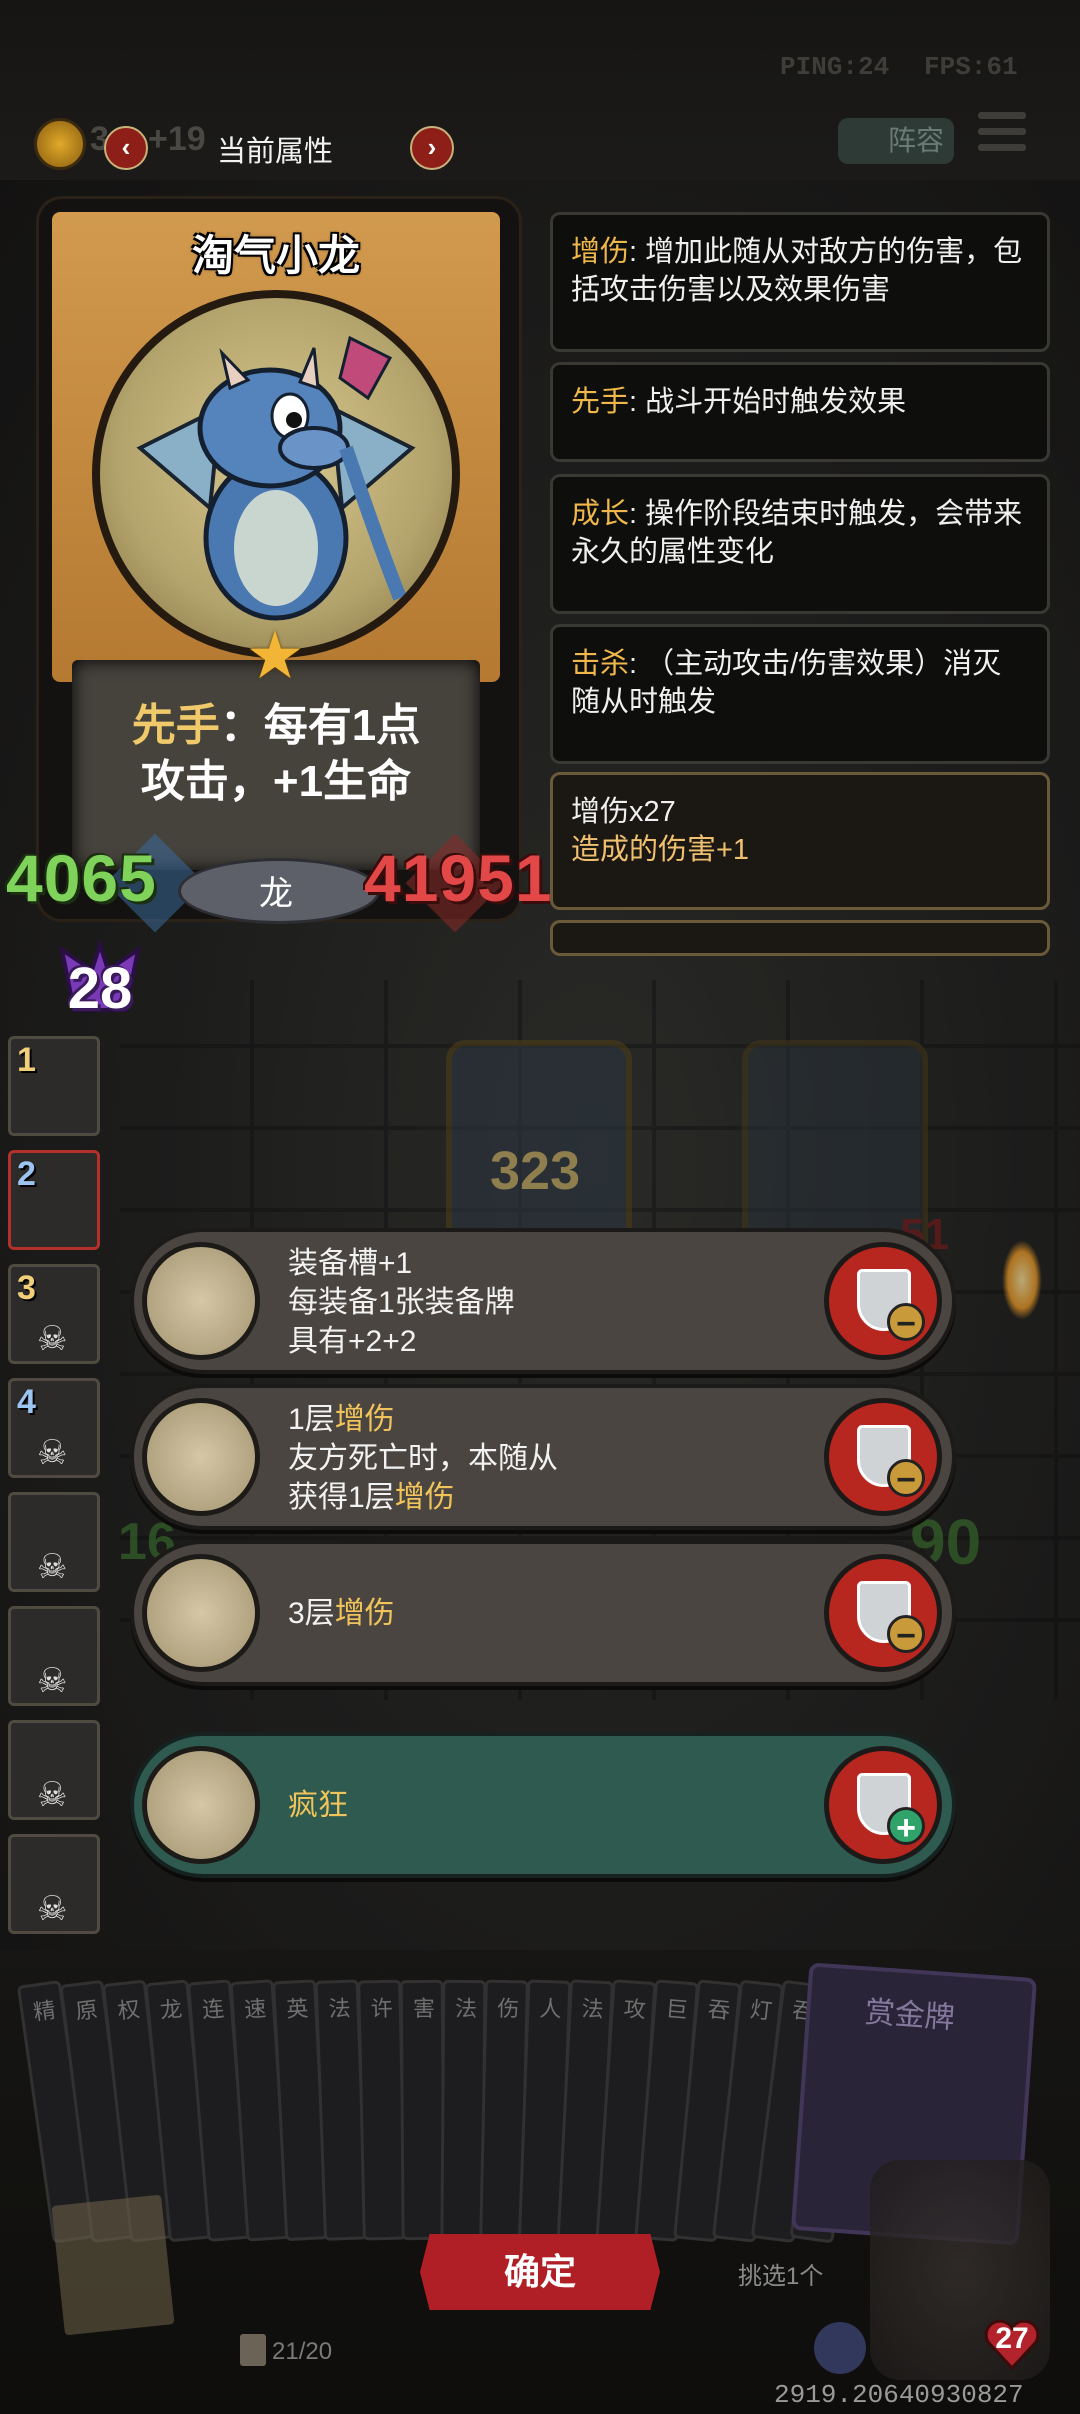 This screenshot has width=1080, height=2414. Describe the element at coordinates (786, 683) in the screenshot. I see `keyword-text: : （主动攻击/伤害效果）消灭随从时触发` at that location.